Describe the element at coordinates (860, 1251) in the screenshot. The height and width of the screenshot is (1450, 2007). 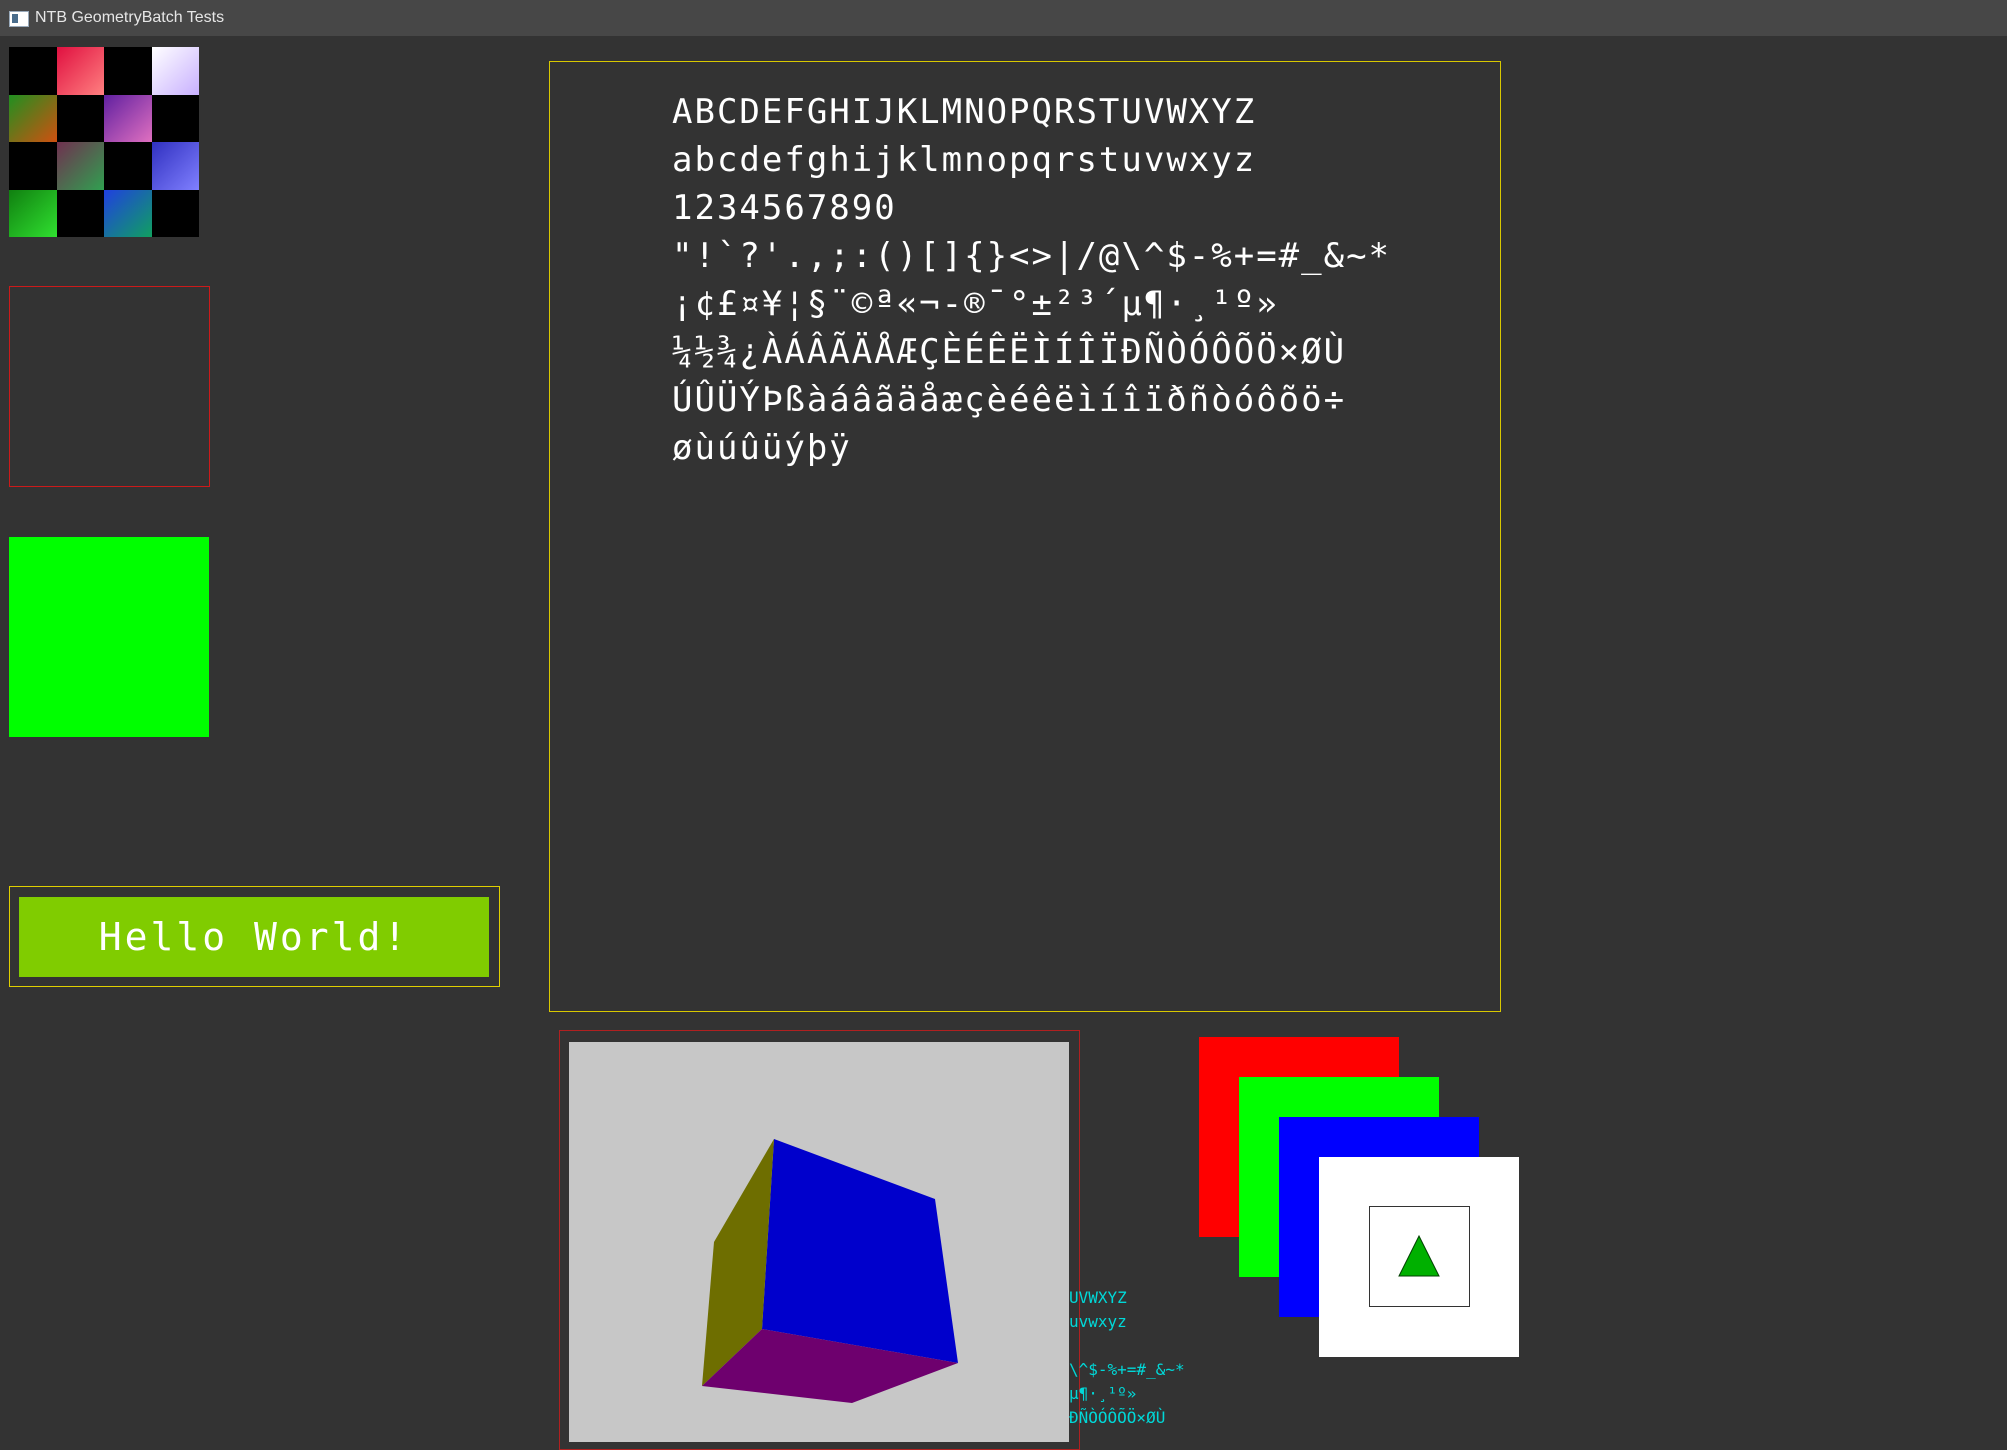
I see `cube-face-blue` at that location.